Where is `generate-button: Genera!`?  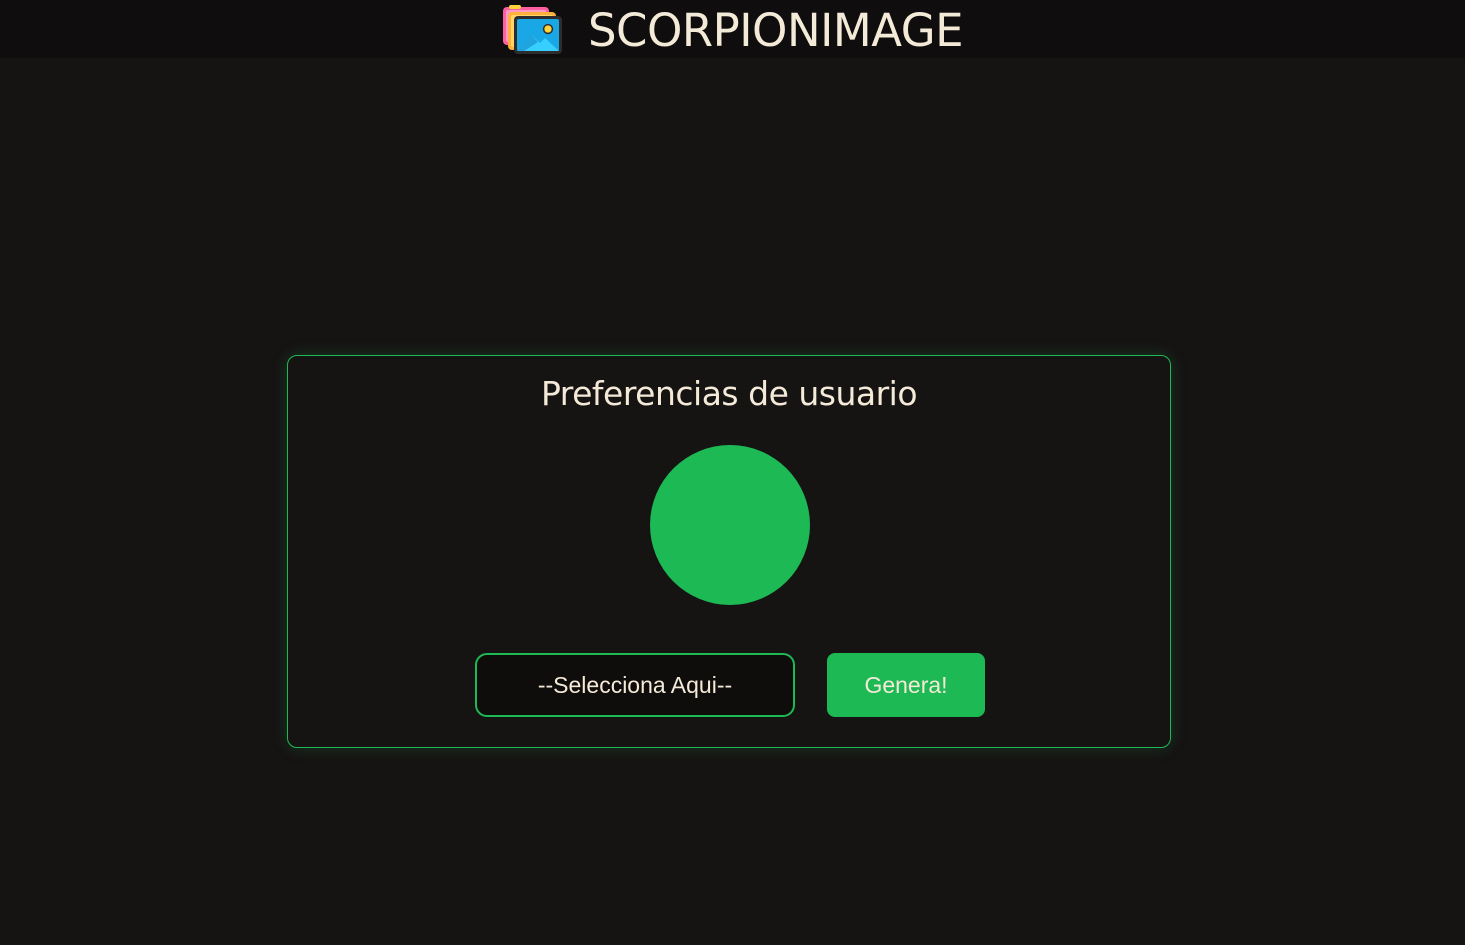 generate-button: Genera! is located at coordinates (906, 685).